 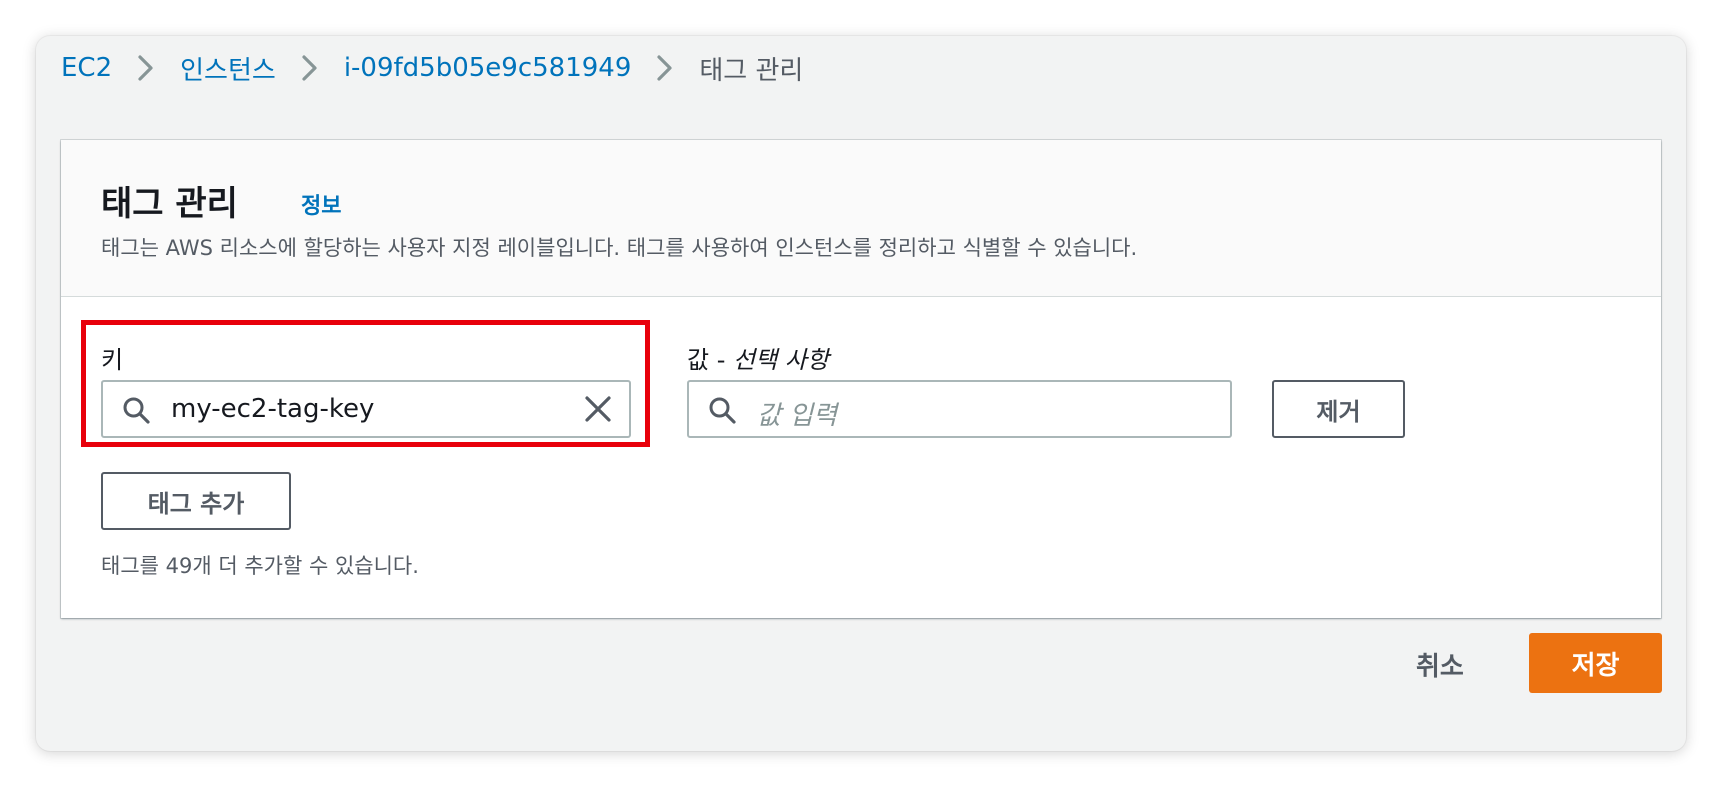 I want to click on close-icon, so click(x=598, y=409).